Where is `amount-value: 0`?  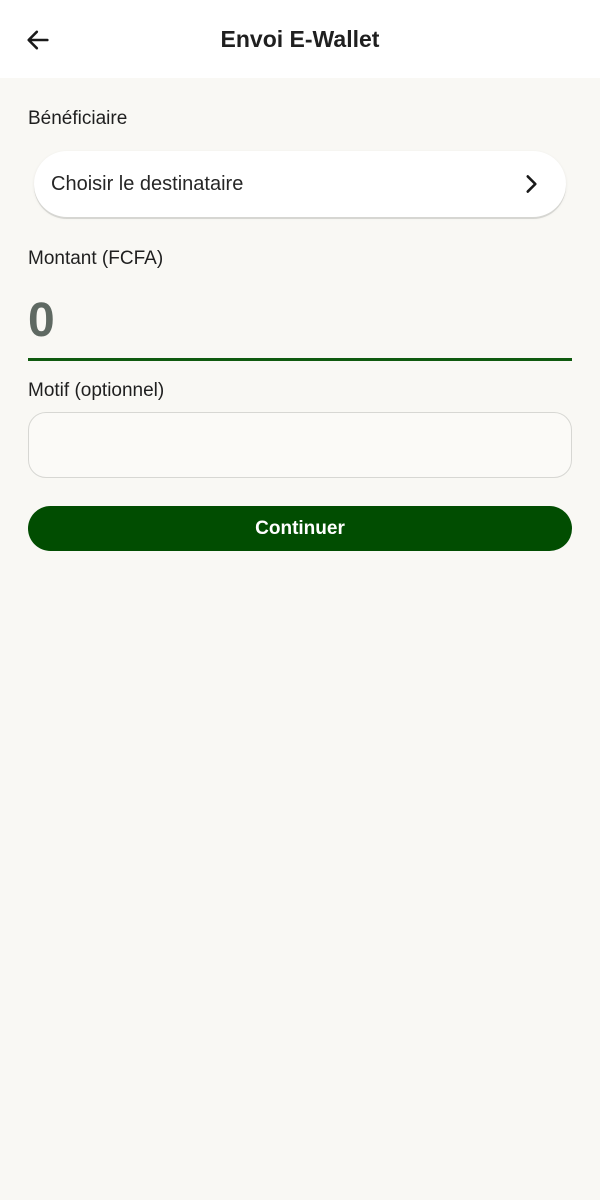
amount-value: 0 is located at coordinates (41, 320).